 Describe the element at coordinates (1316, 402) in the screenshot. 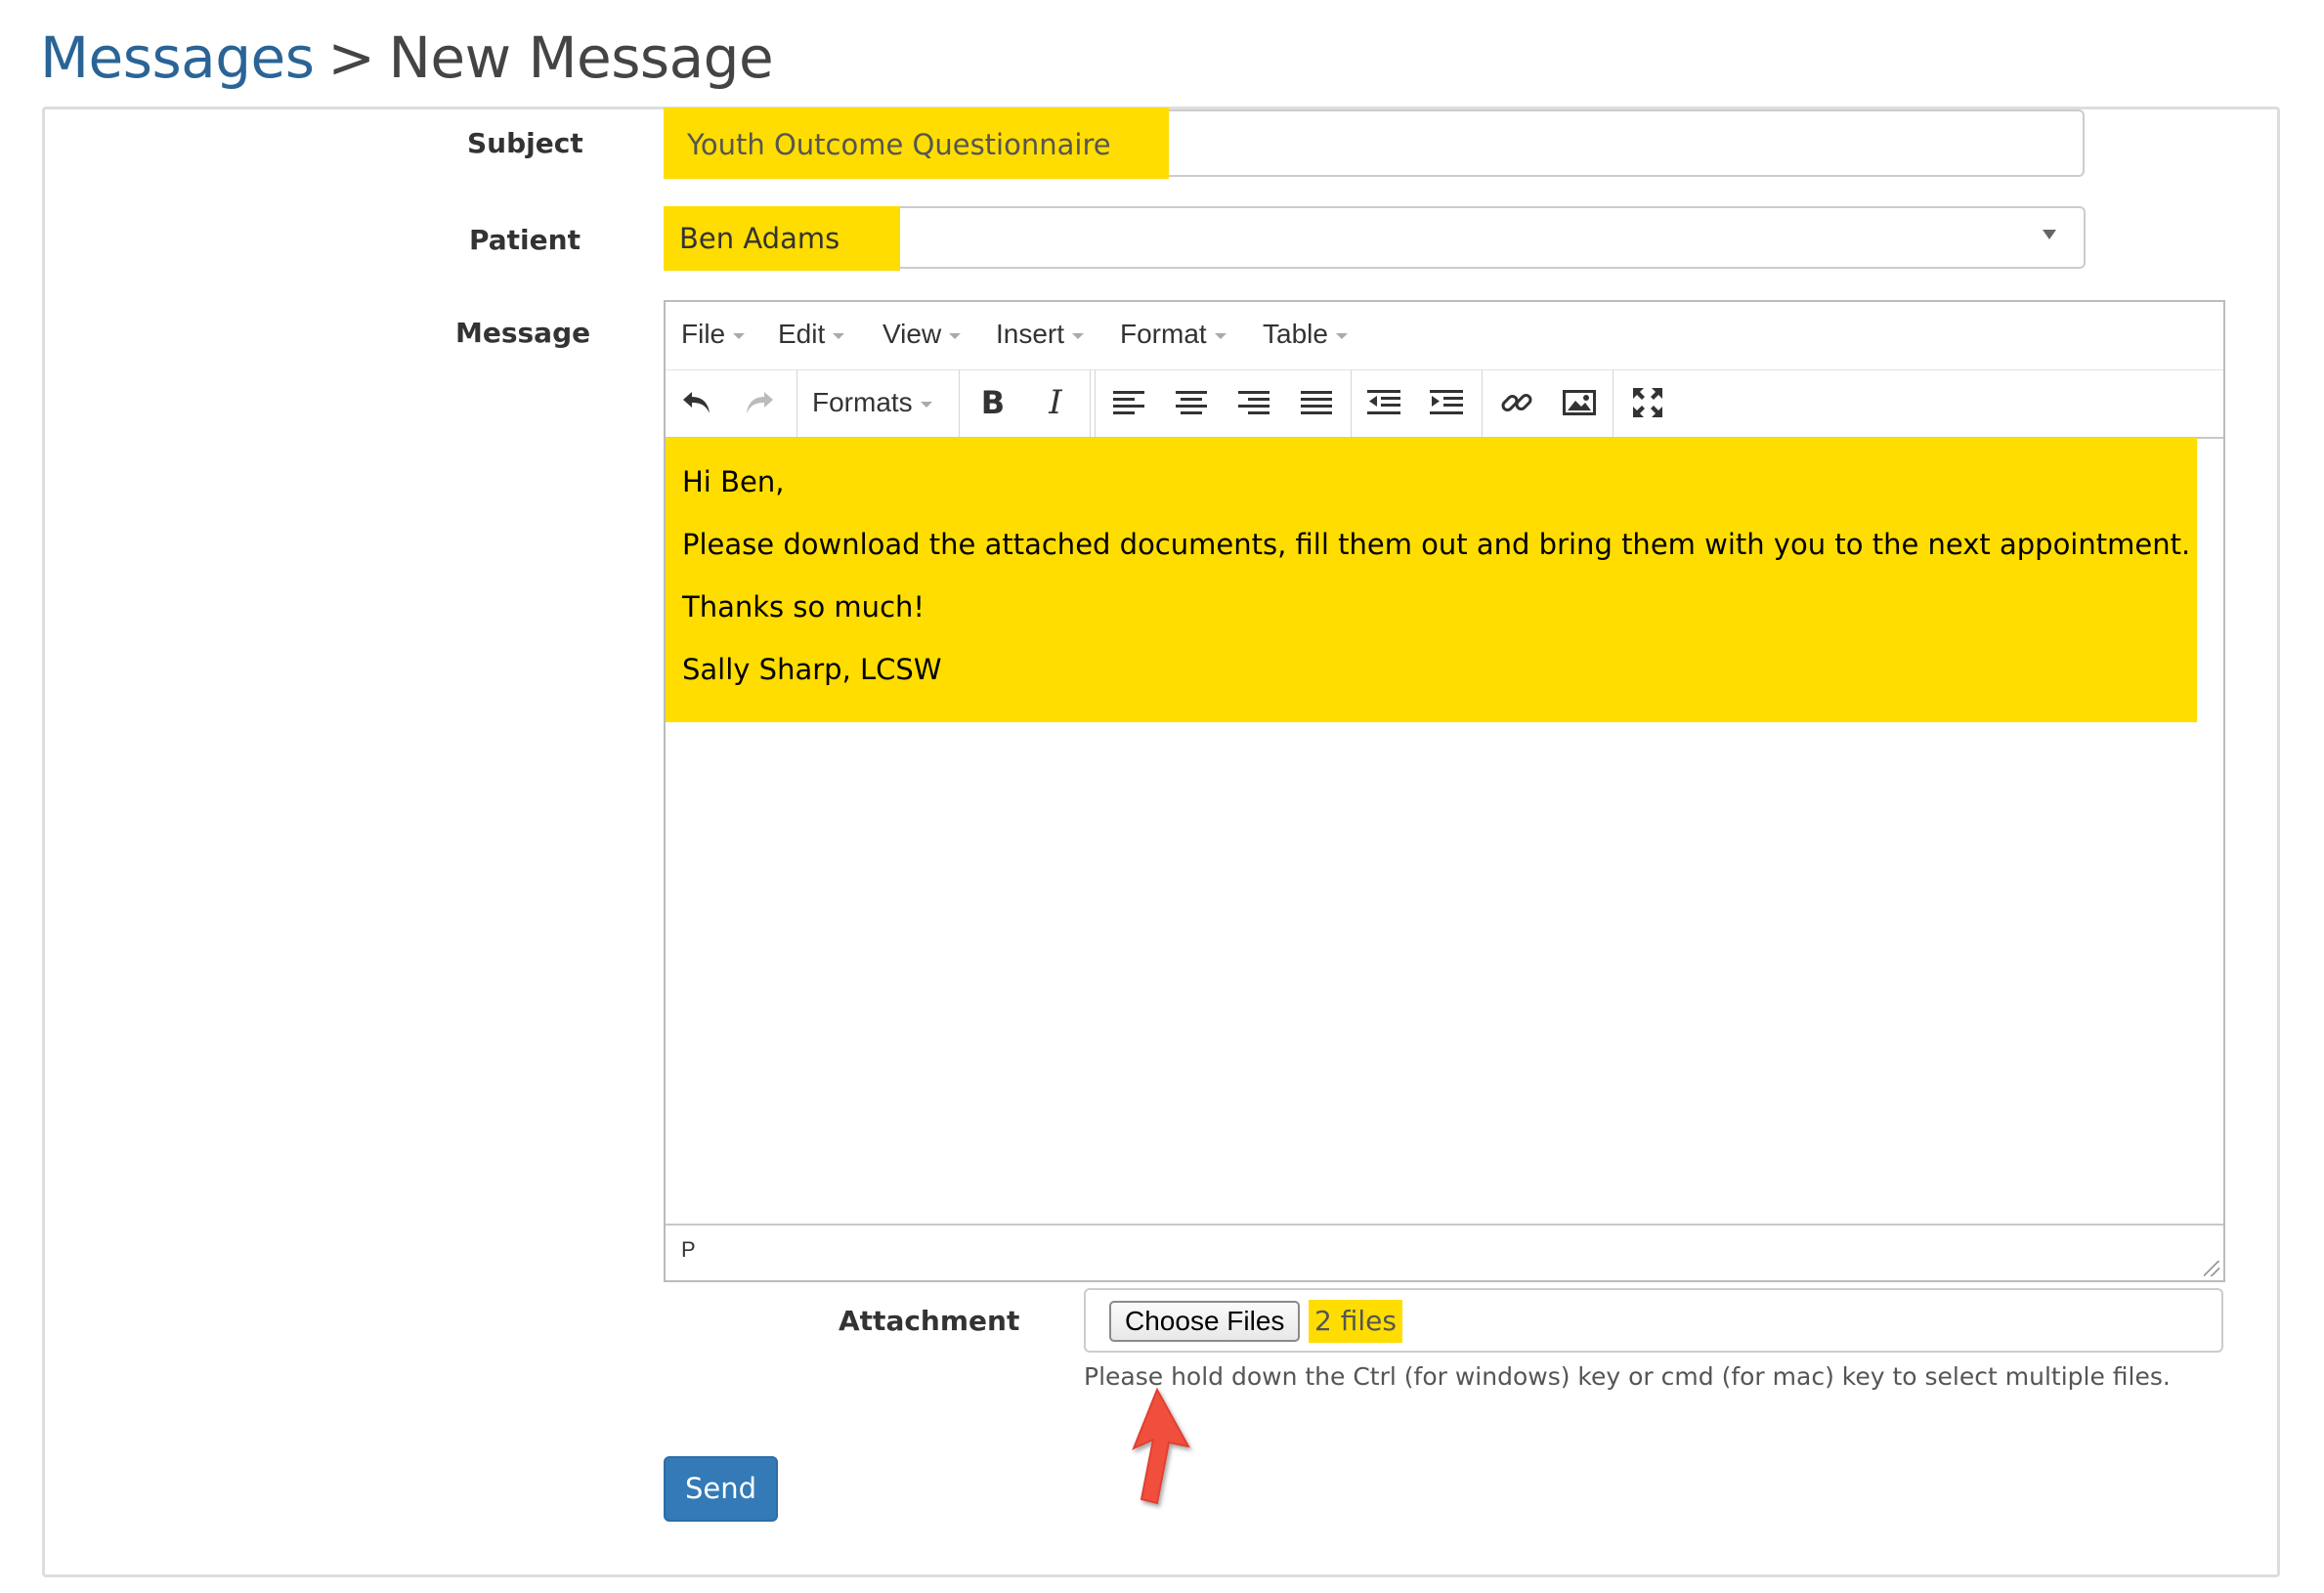

I see `align-justify-icon` at that location.